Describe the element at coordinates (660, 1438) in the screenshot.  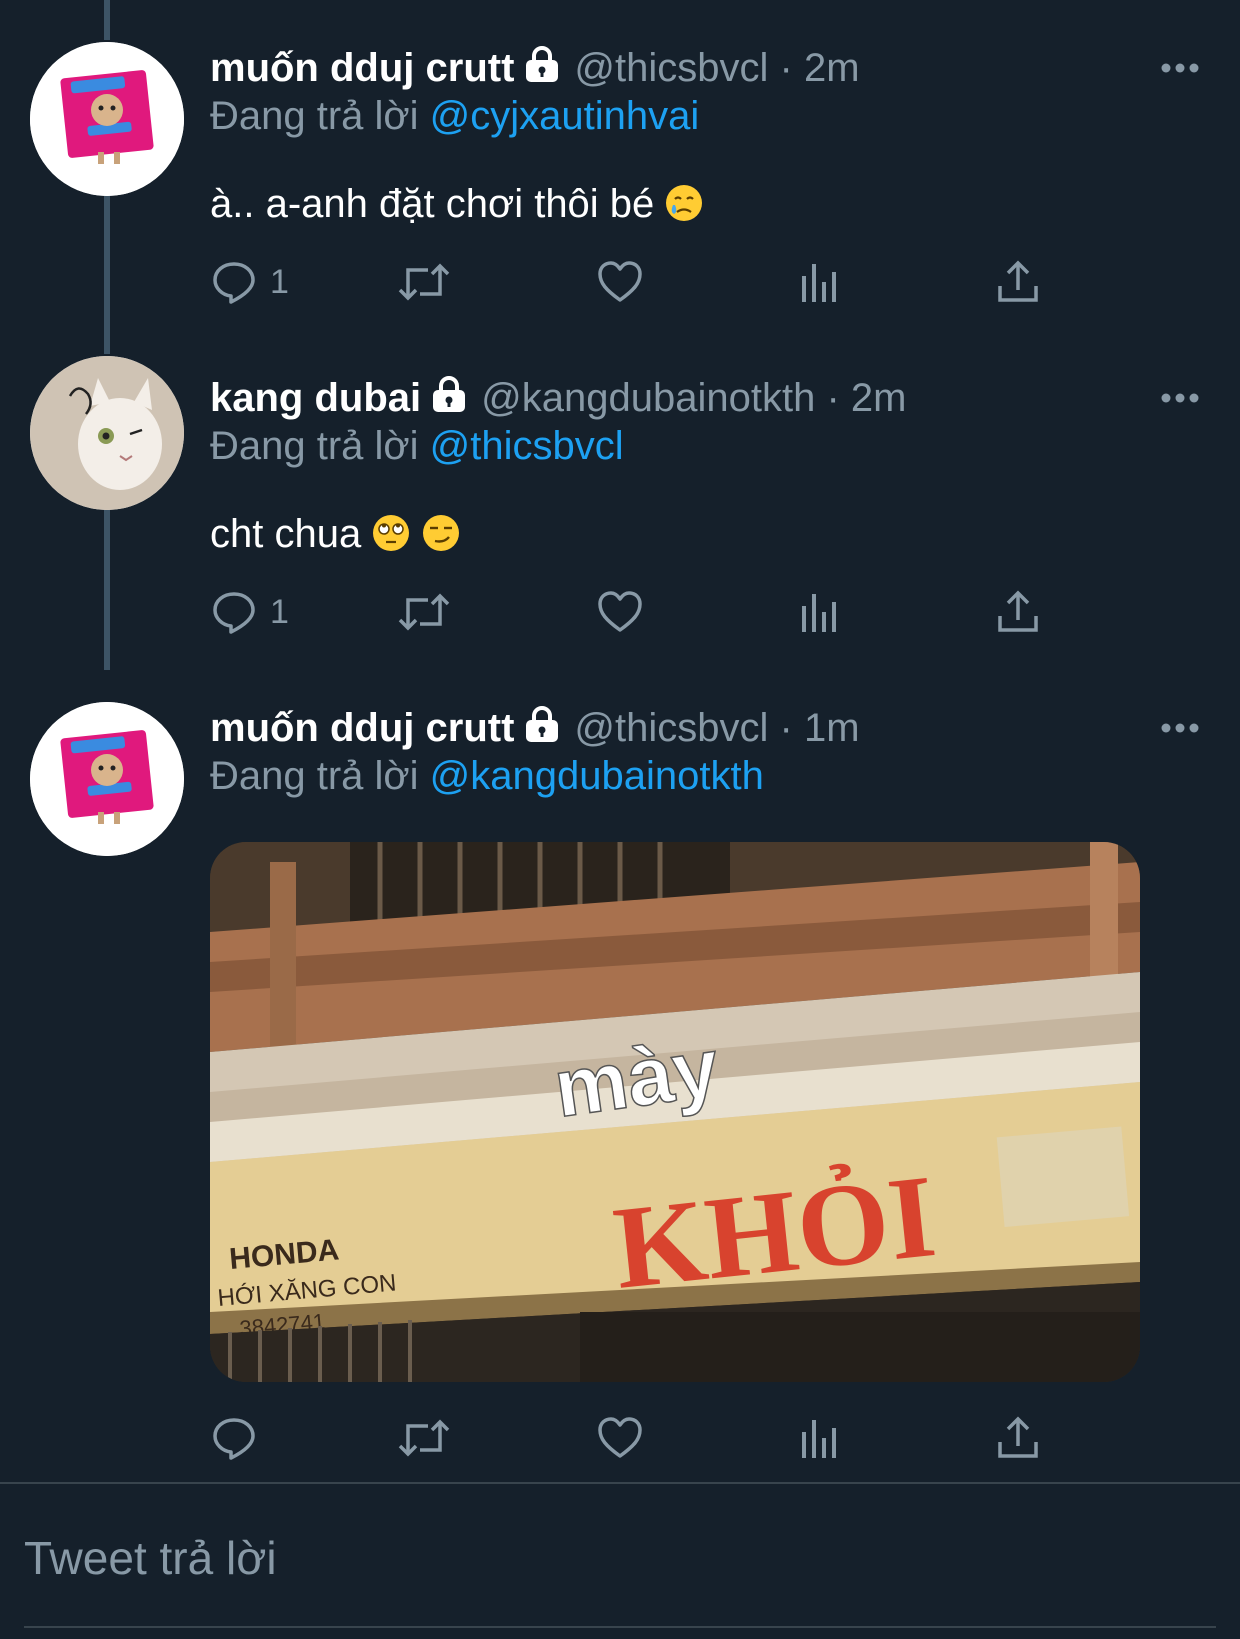
I see `tweet-actions` at that location.